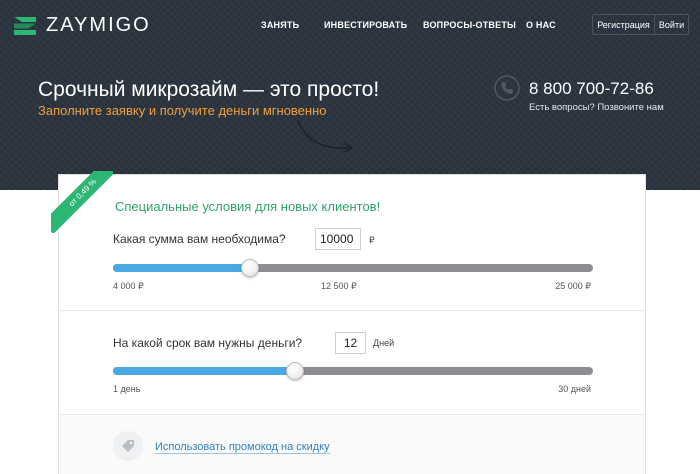 Image resolution: width=700 pixels, height=474 pixels. Describe the element at coordinates (98, 25) in the screenshot. I see `brand-name: ZAYMIGO` at that location.